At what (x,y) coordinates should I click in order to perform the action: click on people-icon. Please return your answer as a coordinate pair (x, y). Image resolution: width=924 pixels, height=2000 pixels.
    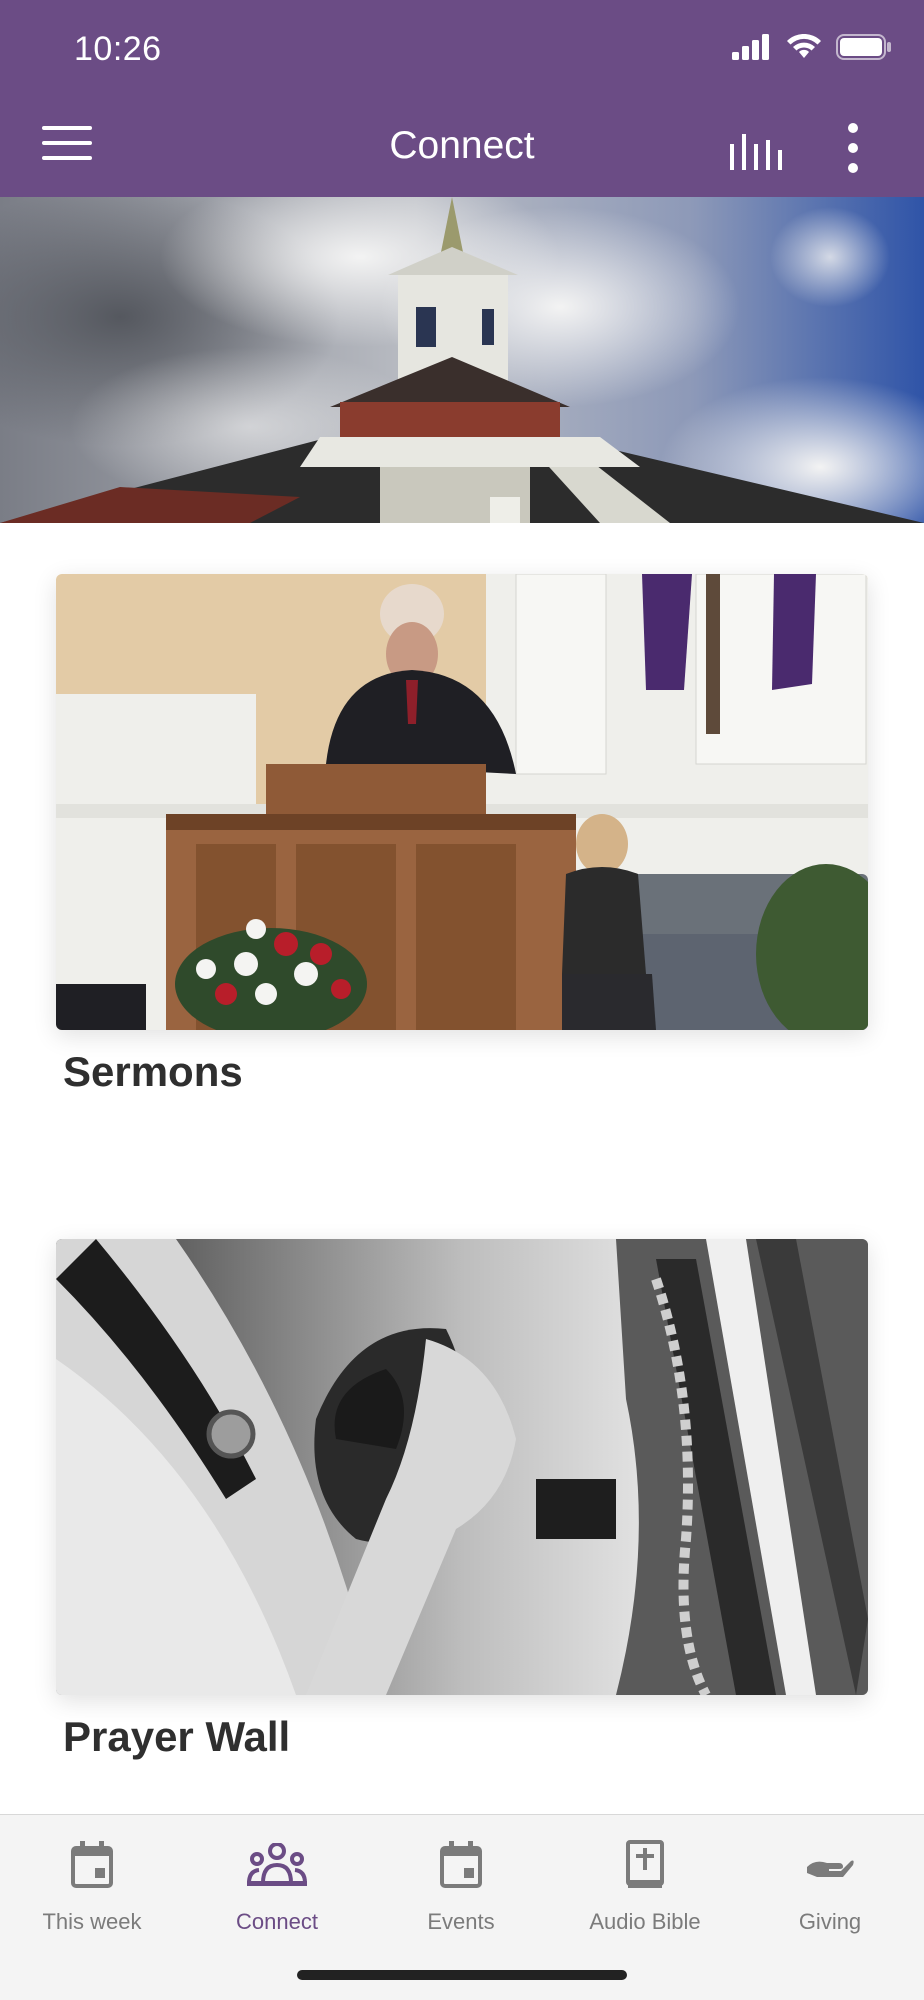
    Looking at the image, I should click on (277, 1864).